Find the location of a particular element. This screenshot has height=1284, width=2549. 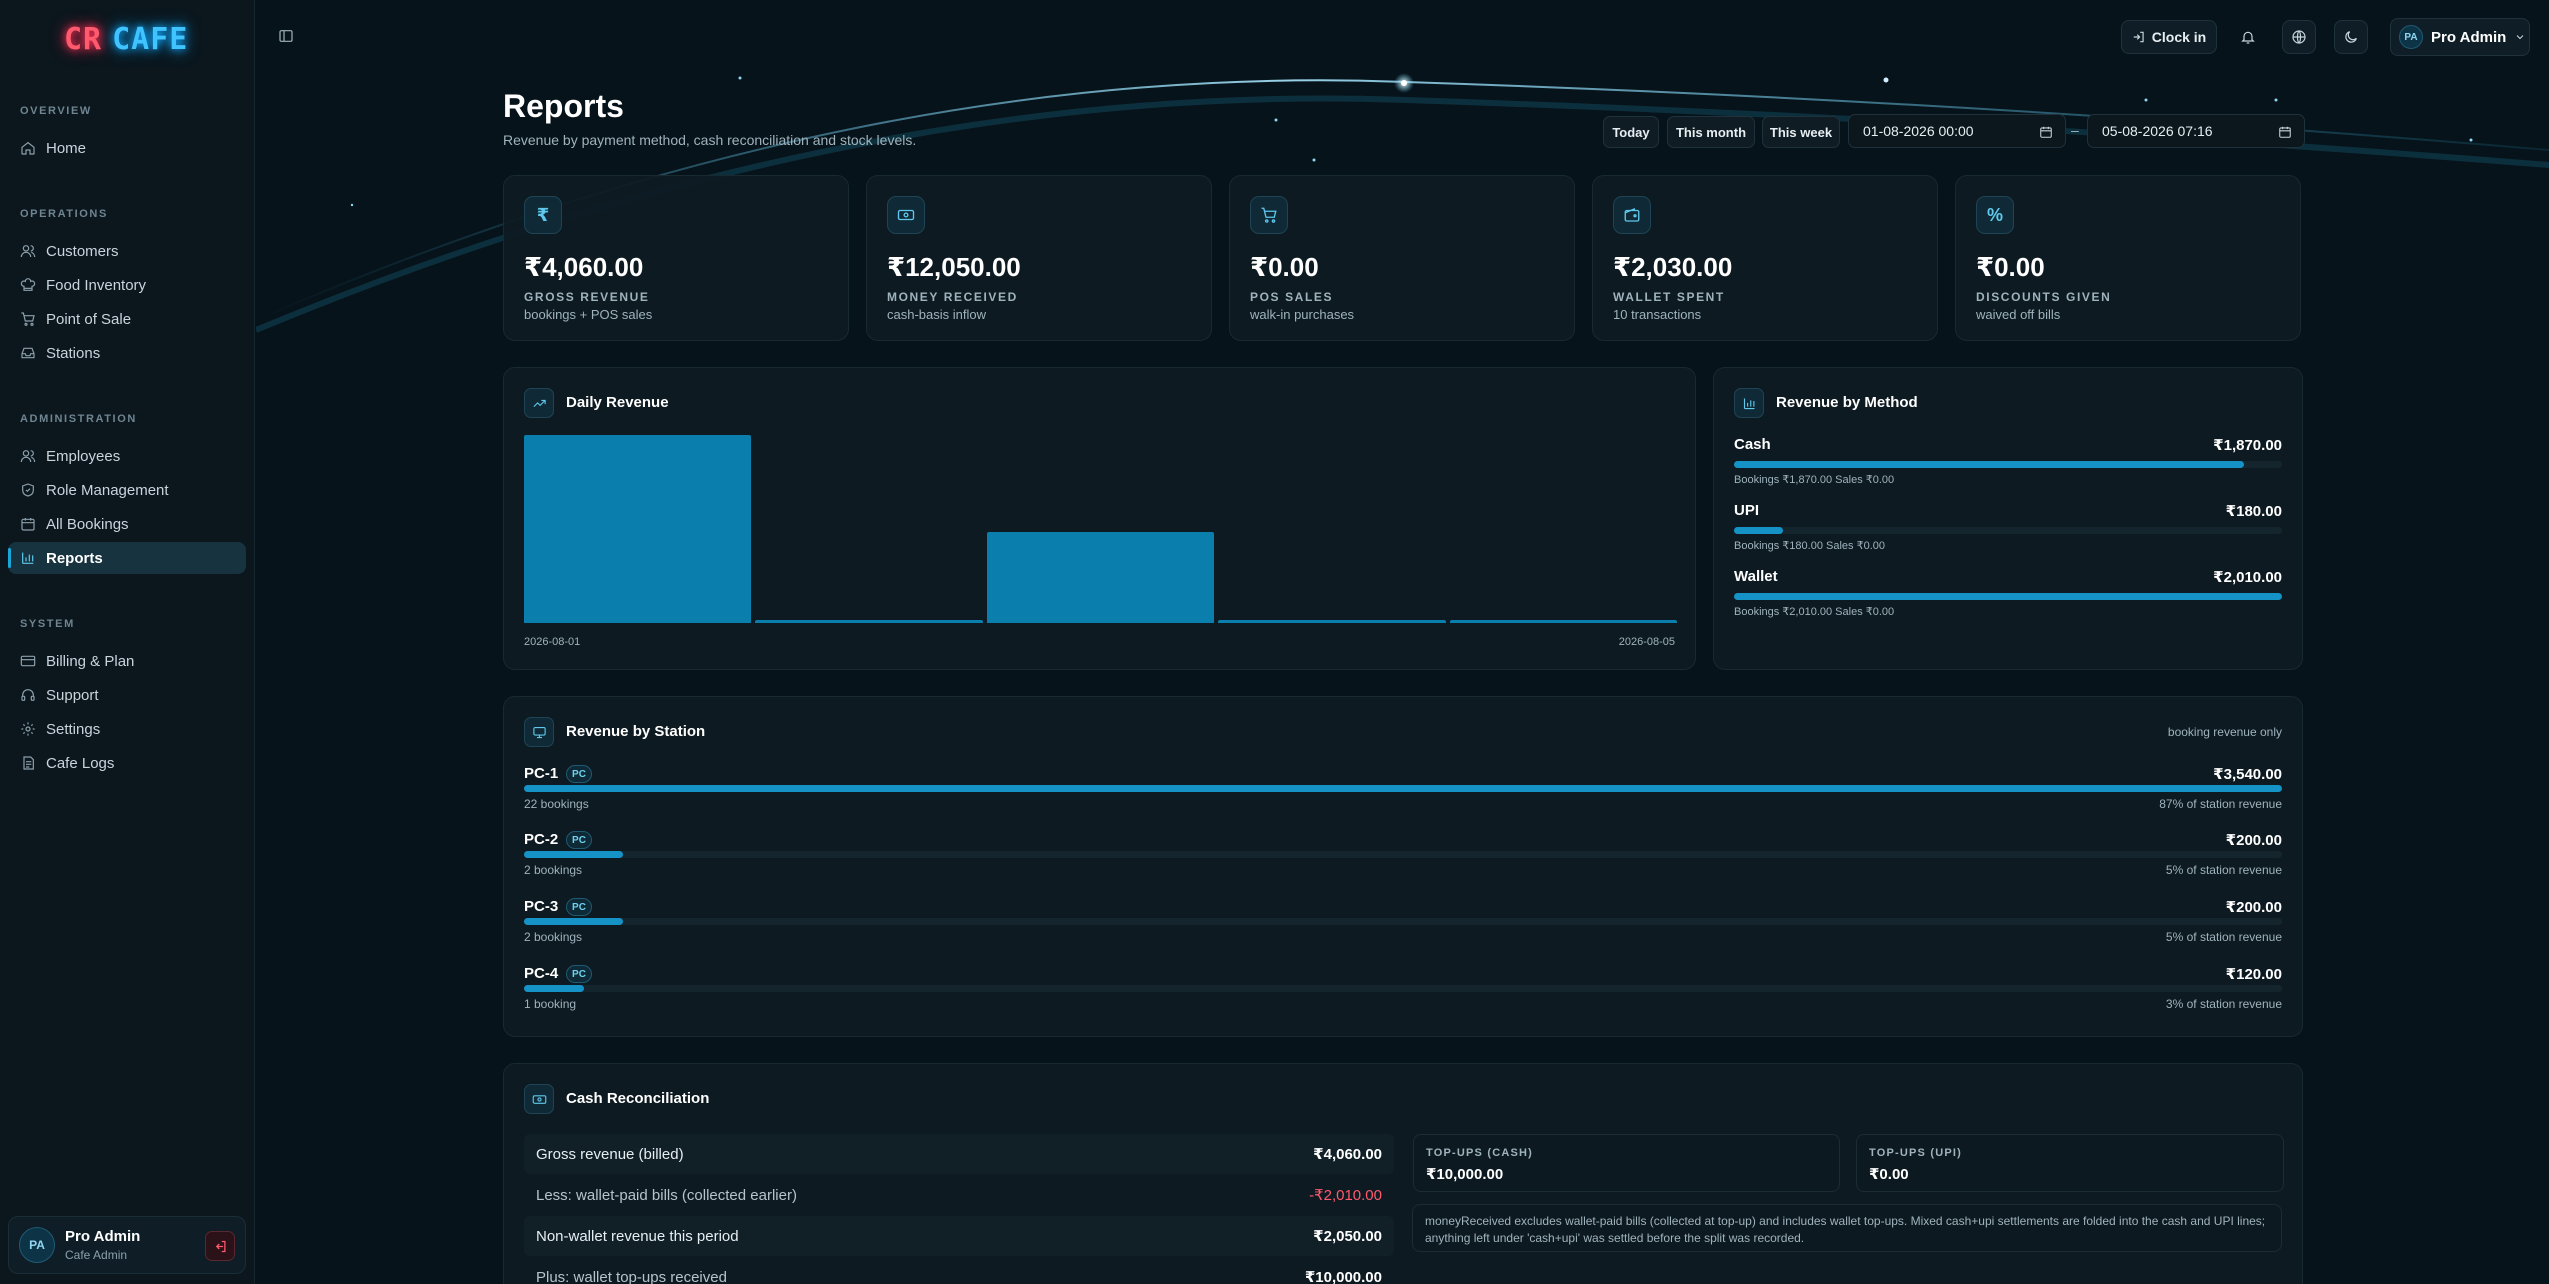

kpi-card-discounts-given: % ₹0.00 DISCOUNTS GIVEN waived off bills is located at coordinates (2128, 258).